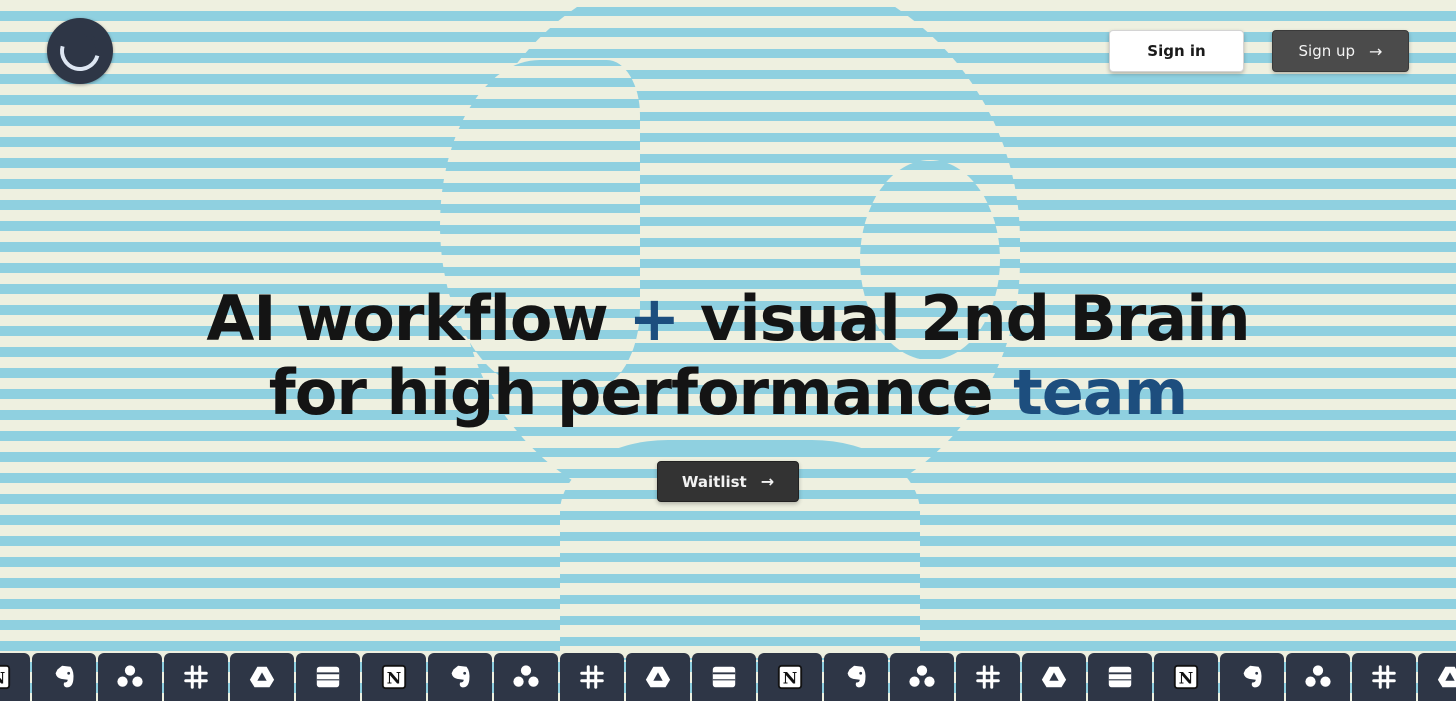  I want to click on headline-visual-brain: visual 2nd Brain, so click(975, 318).